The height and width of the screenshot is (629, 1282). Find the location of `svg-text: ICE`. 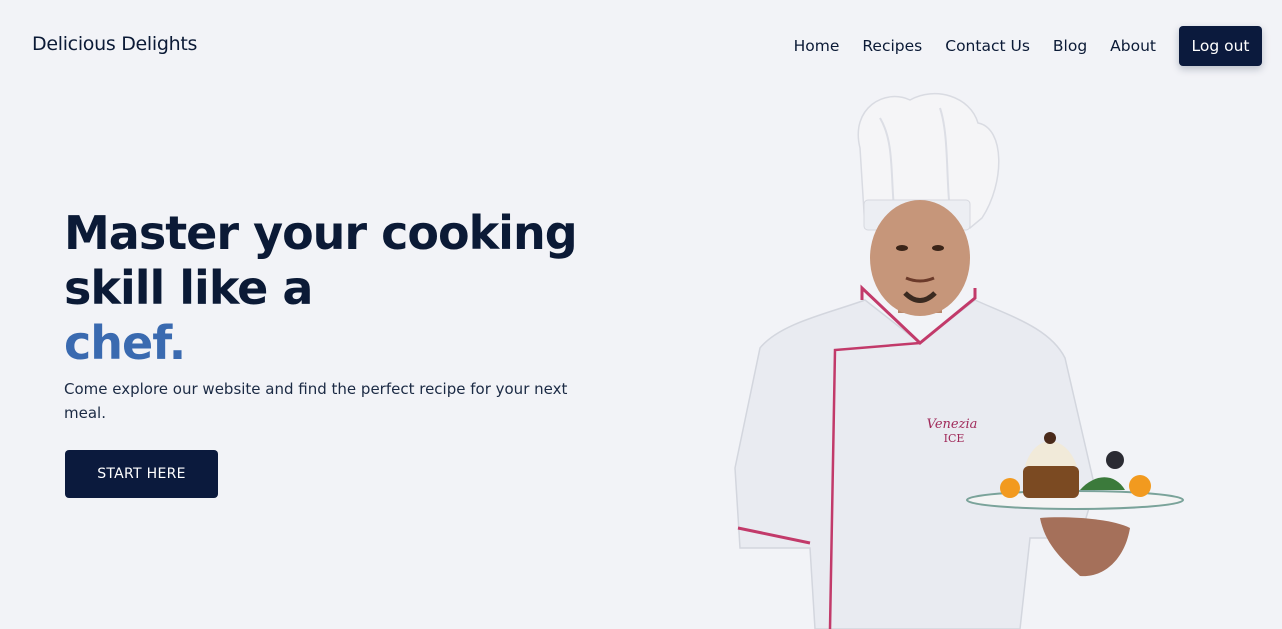

svg-text: ICE is located at coordinates (954, 438).